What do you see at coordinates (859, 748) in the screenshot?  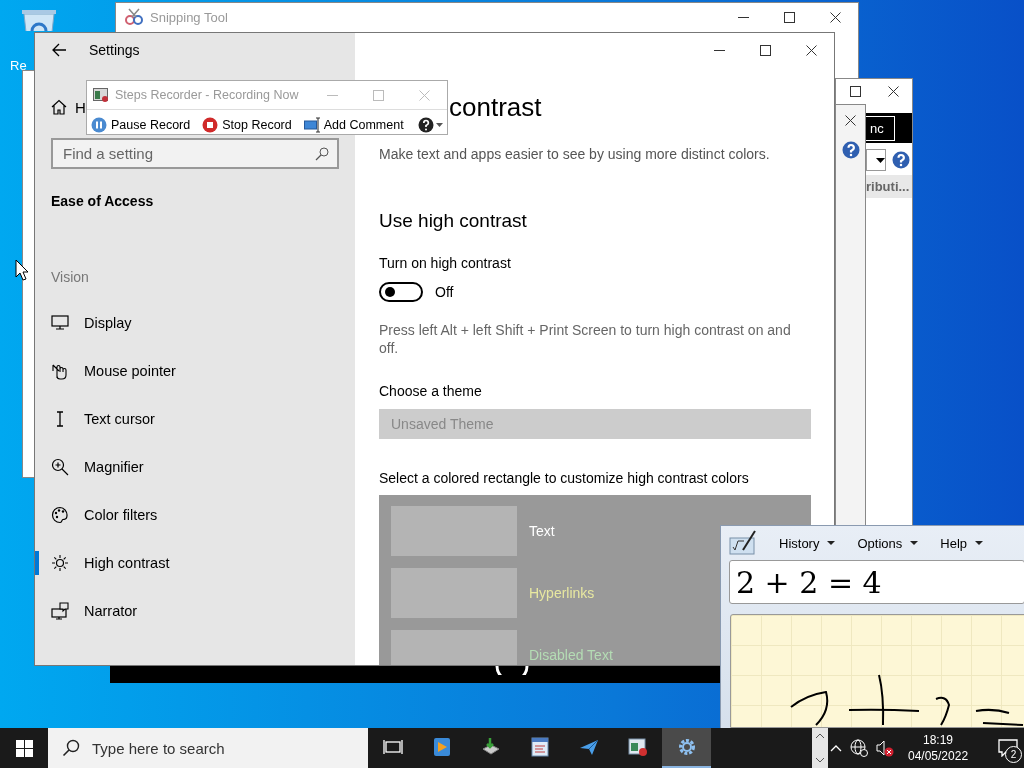 I see `network-icon` at bounding box center [859, 748].